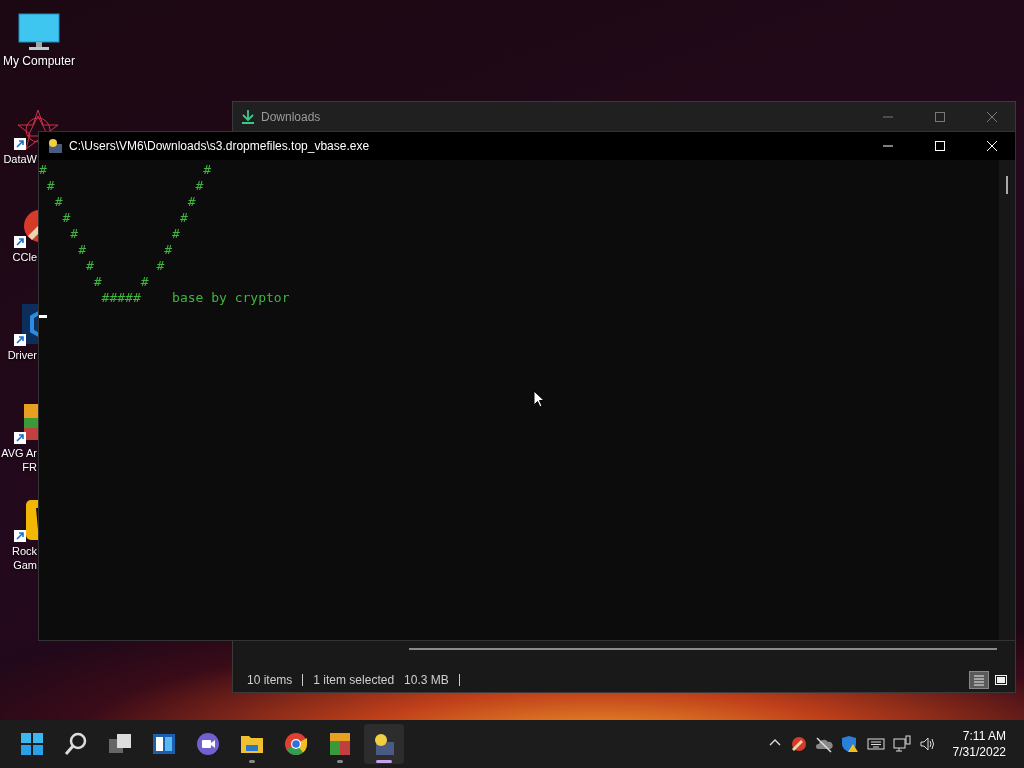 The height and width of the screenshot is (768, 1024). I want to click on icon-label: Rock, so click(24, 551).